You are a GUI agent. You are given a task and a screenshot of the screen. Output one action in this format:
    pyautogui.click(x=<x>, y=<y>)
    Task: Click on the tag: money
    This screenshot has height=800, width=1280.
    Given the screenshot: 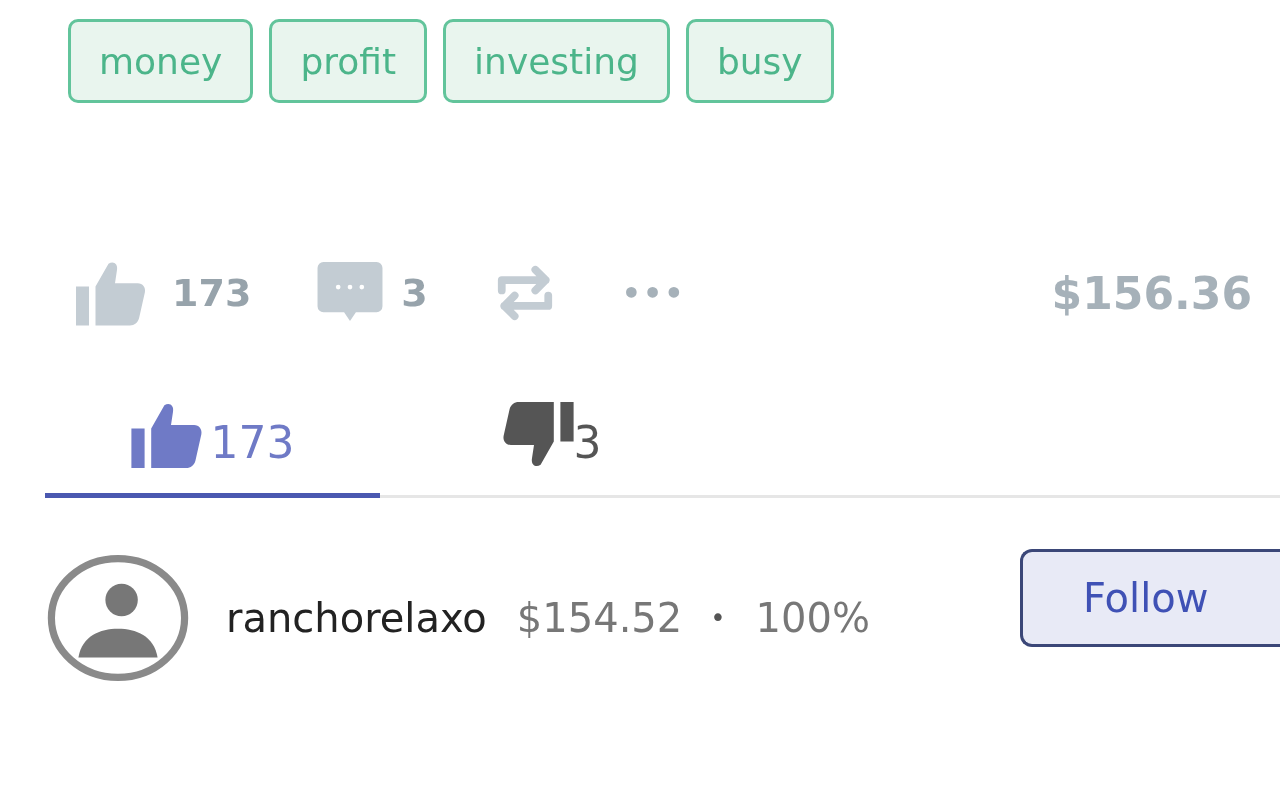 What is the action you would take?
    pyautogui.click(x=161, y=61)
    